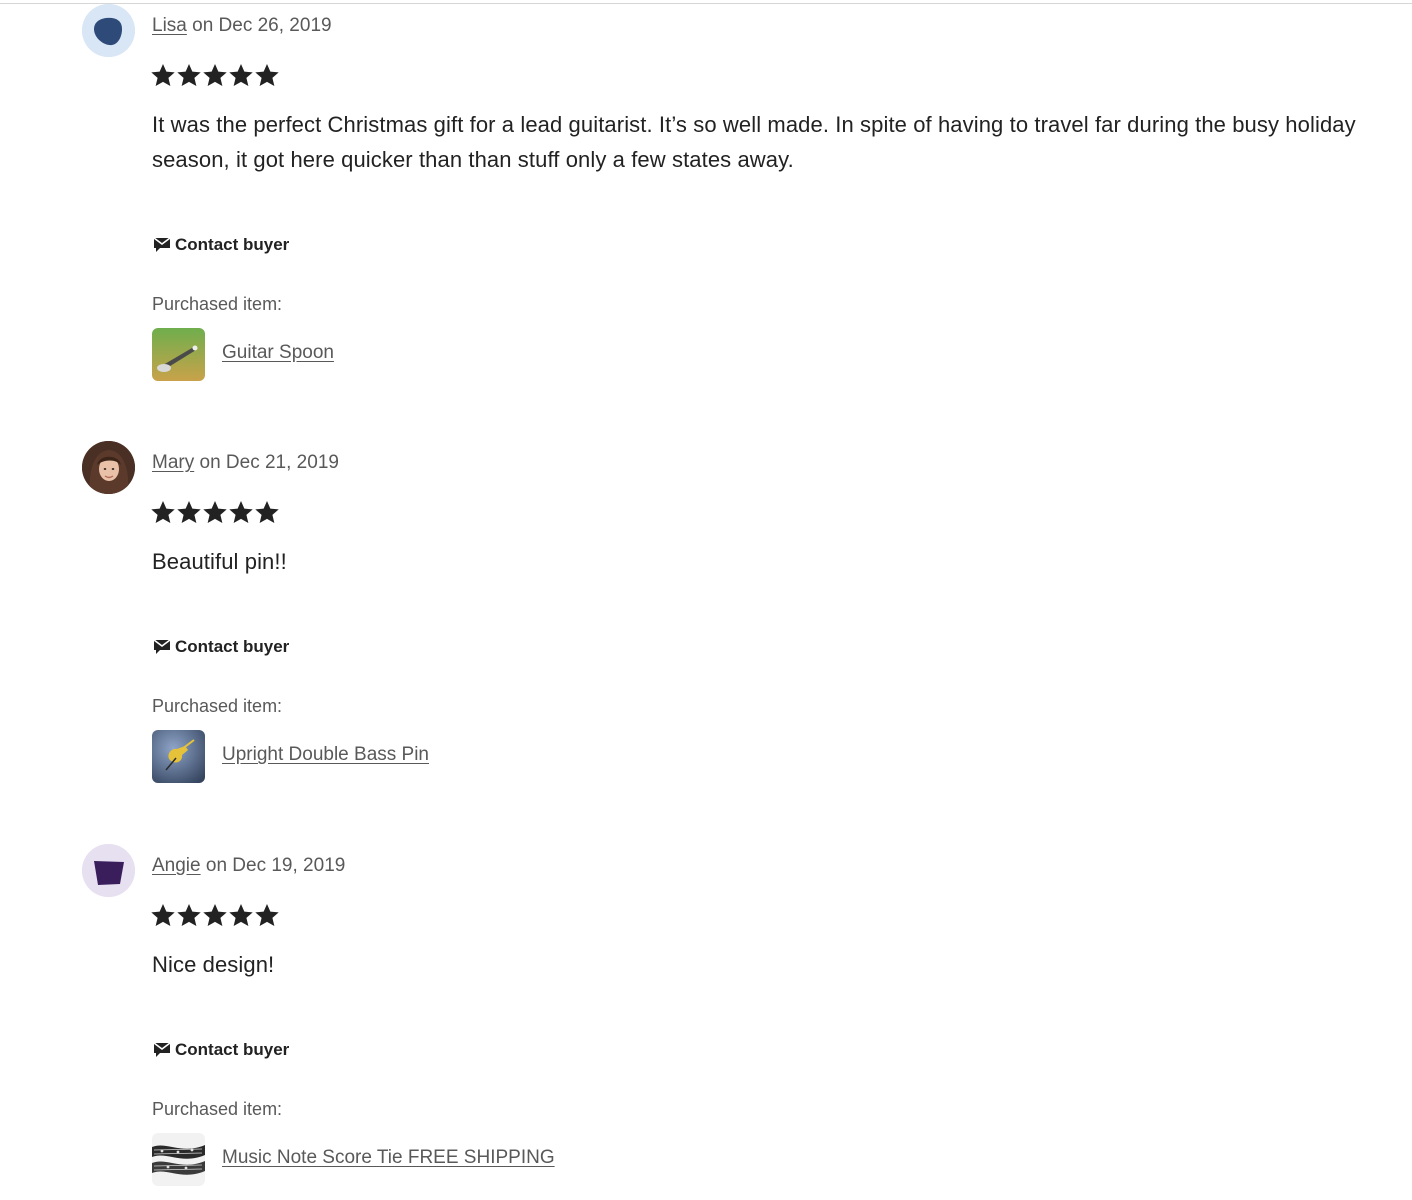 This screenshot has width=1412, height=1200. Describe the element at coordinates (325, 755) in the screenshot. I see `purchased-item-link: Upright Double Bass Pin` at that location.